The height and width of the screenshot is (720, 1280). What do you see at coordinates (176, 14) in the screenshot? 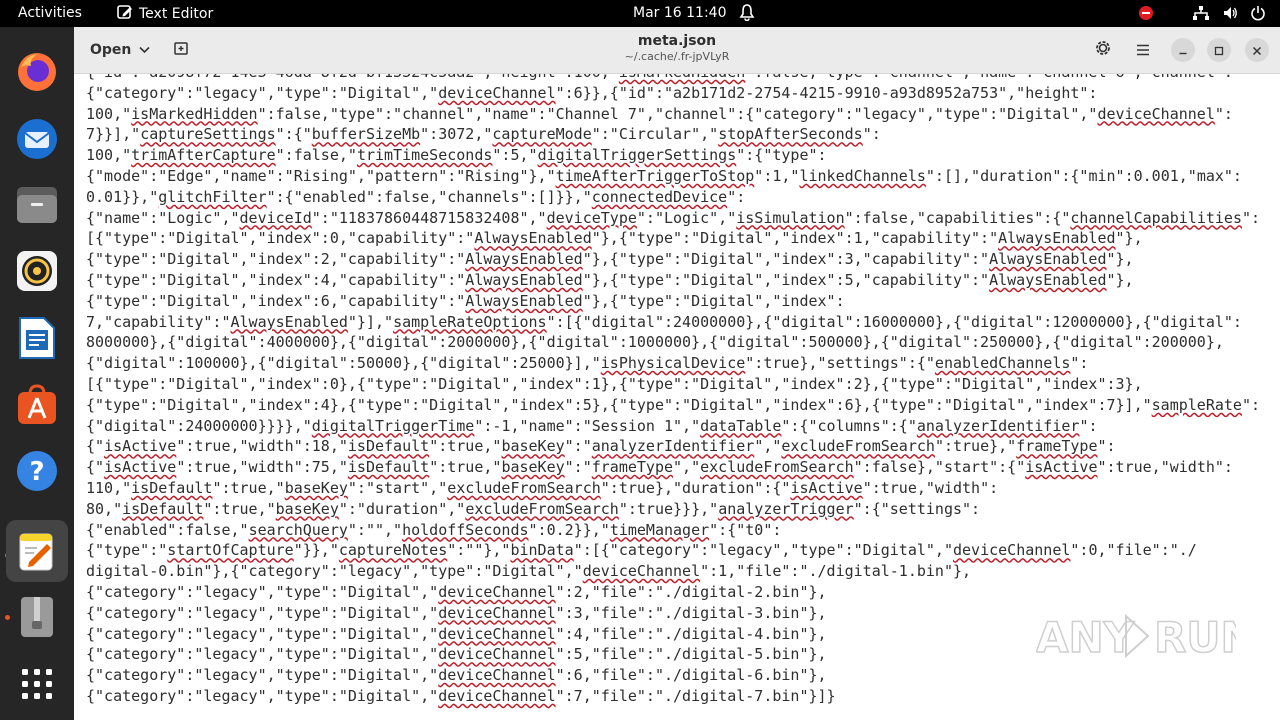
I see `app-name: Text Editor` at bounding box center [176, 14].